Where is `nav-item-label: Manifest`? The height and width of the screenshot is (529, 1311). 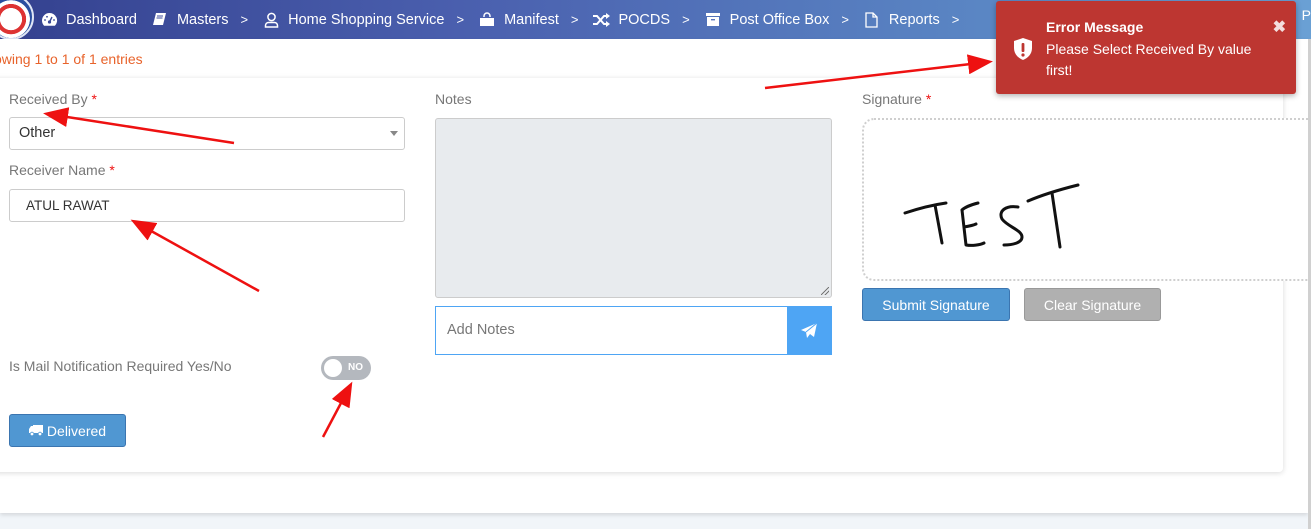
nav-item-label: Manifest is located at coordinates (531, 19).